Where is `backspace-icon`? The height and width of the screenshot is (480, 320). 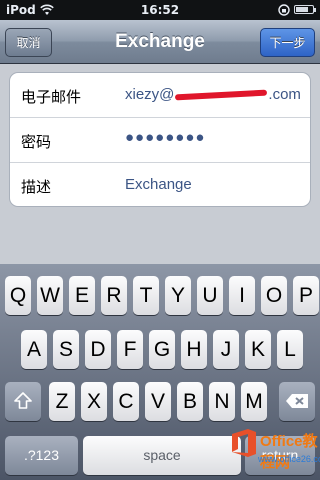
backspace-icon is located at coordinates (297, 401).